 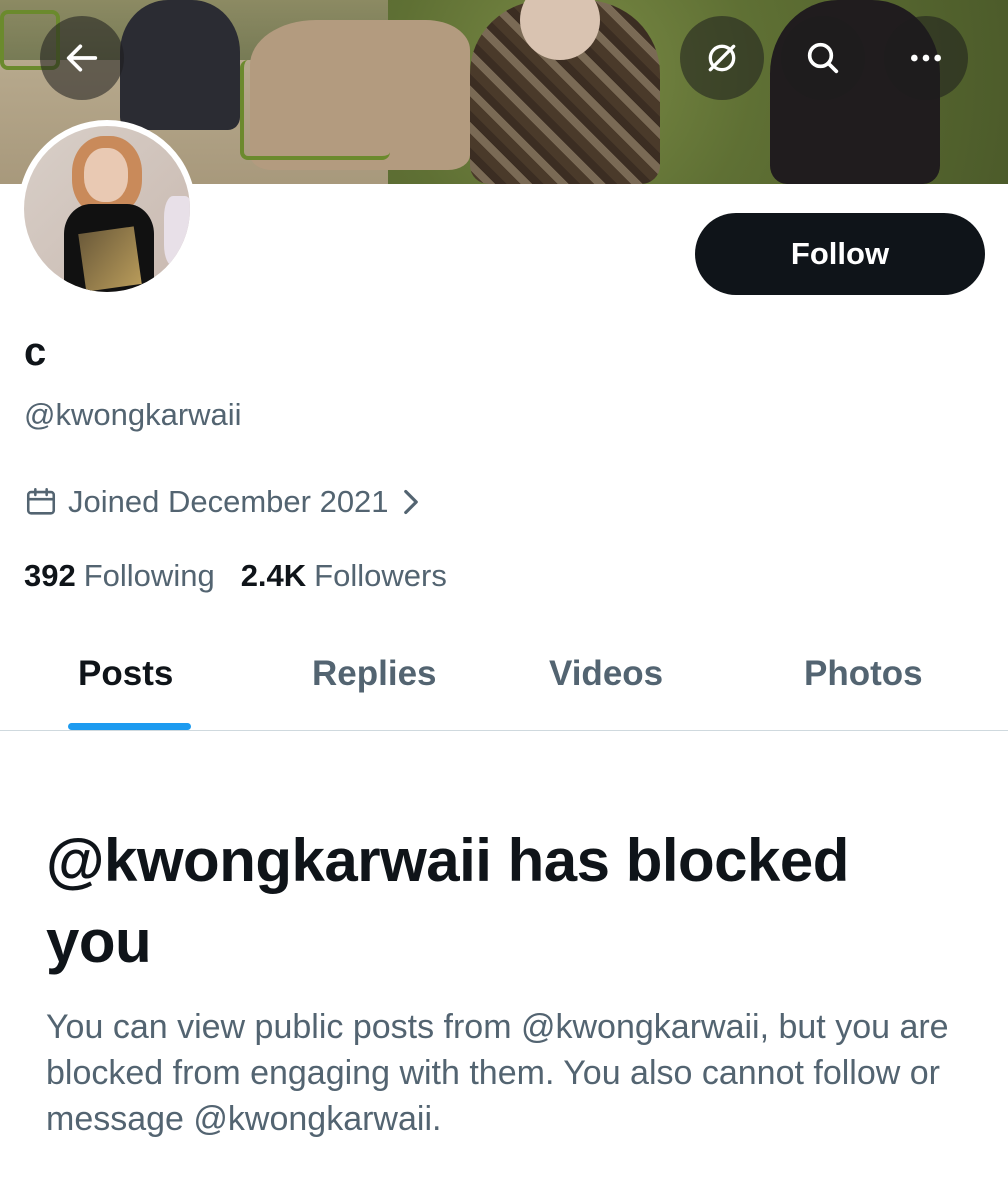 I want to click on blocked-title: @kwongkarwaii has blocked you, so click(x=447, y=901).